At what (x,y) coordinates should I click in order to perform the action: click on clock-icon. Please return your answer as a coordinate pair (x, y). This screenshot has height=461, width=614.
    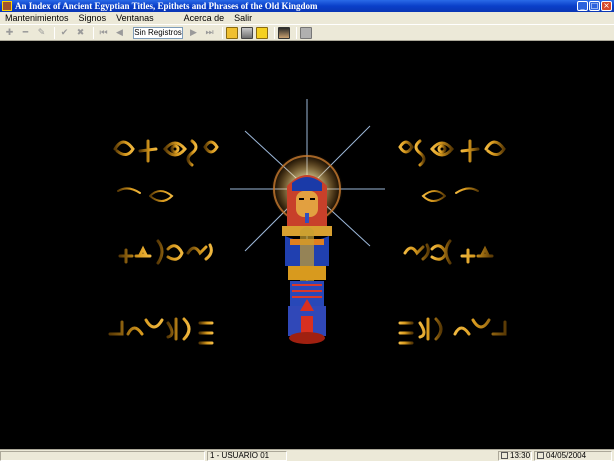
    Looking at the image, I should click on (504, 455).